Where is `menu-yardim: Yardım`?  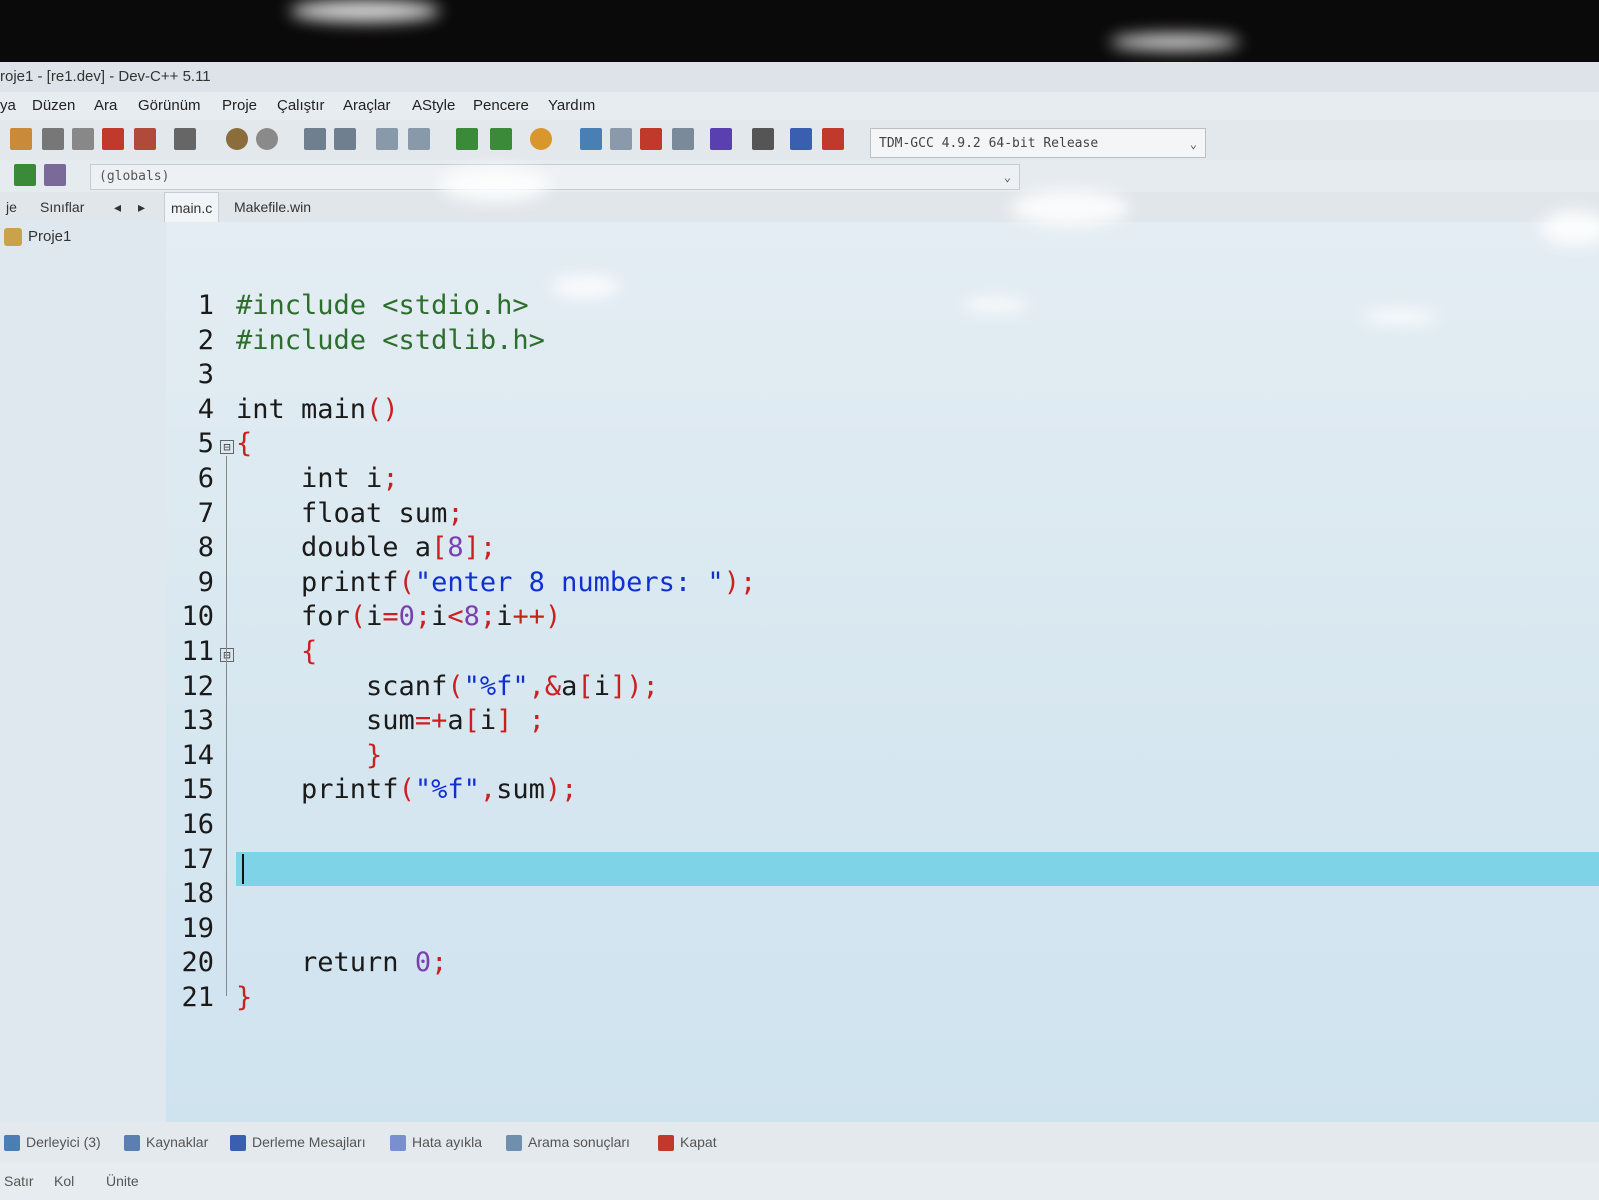 menu-yardim: Yardım is located at coordinates (571, 106).